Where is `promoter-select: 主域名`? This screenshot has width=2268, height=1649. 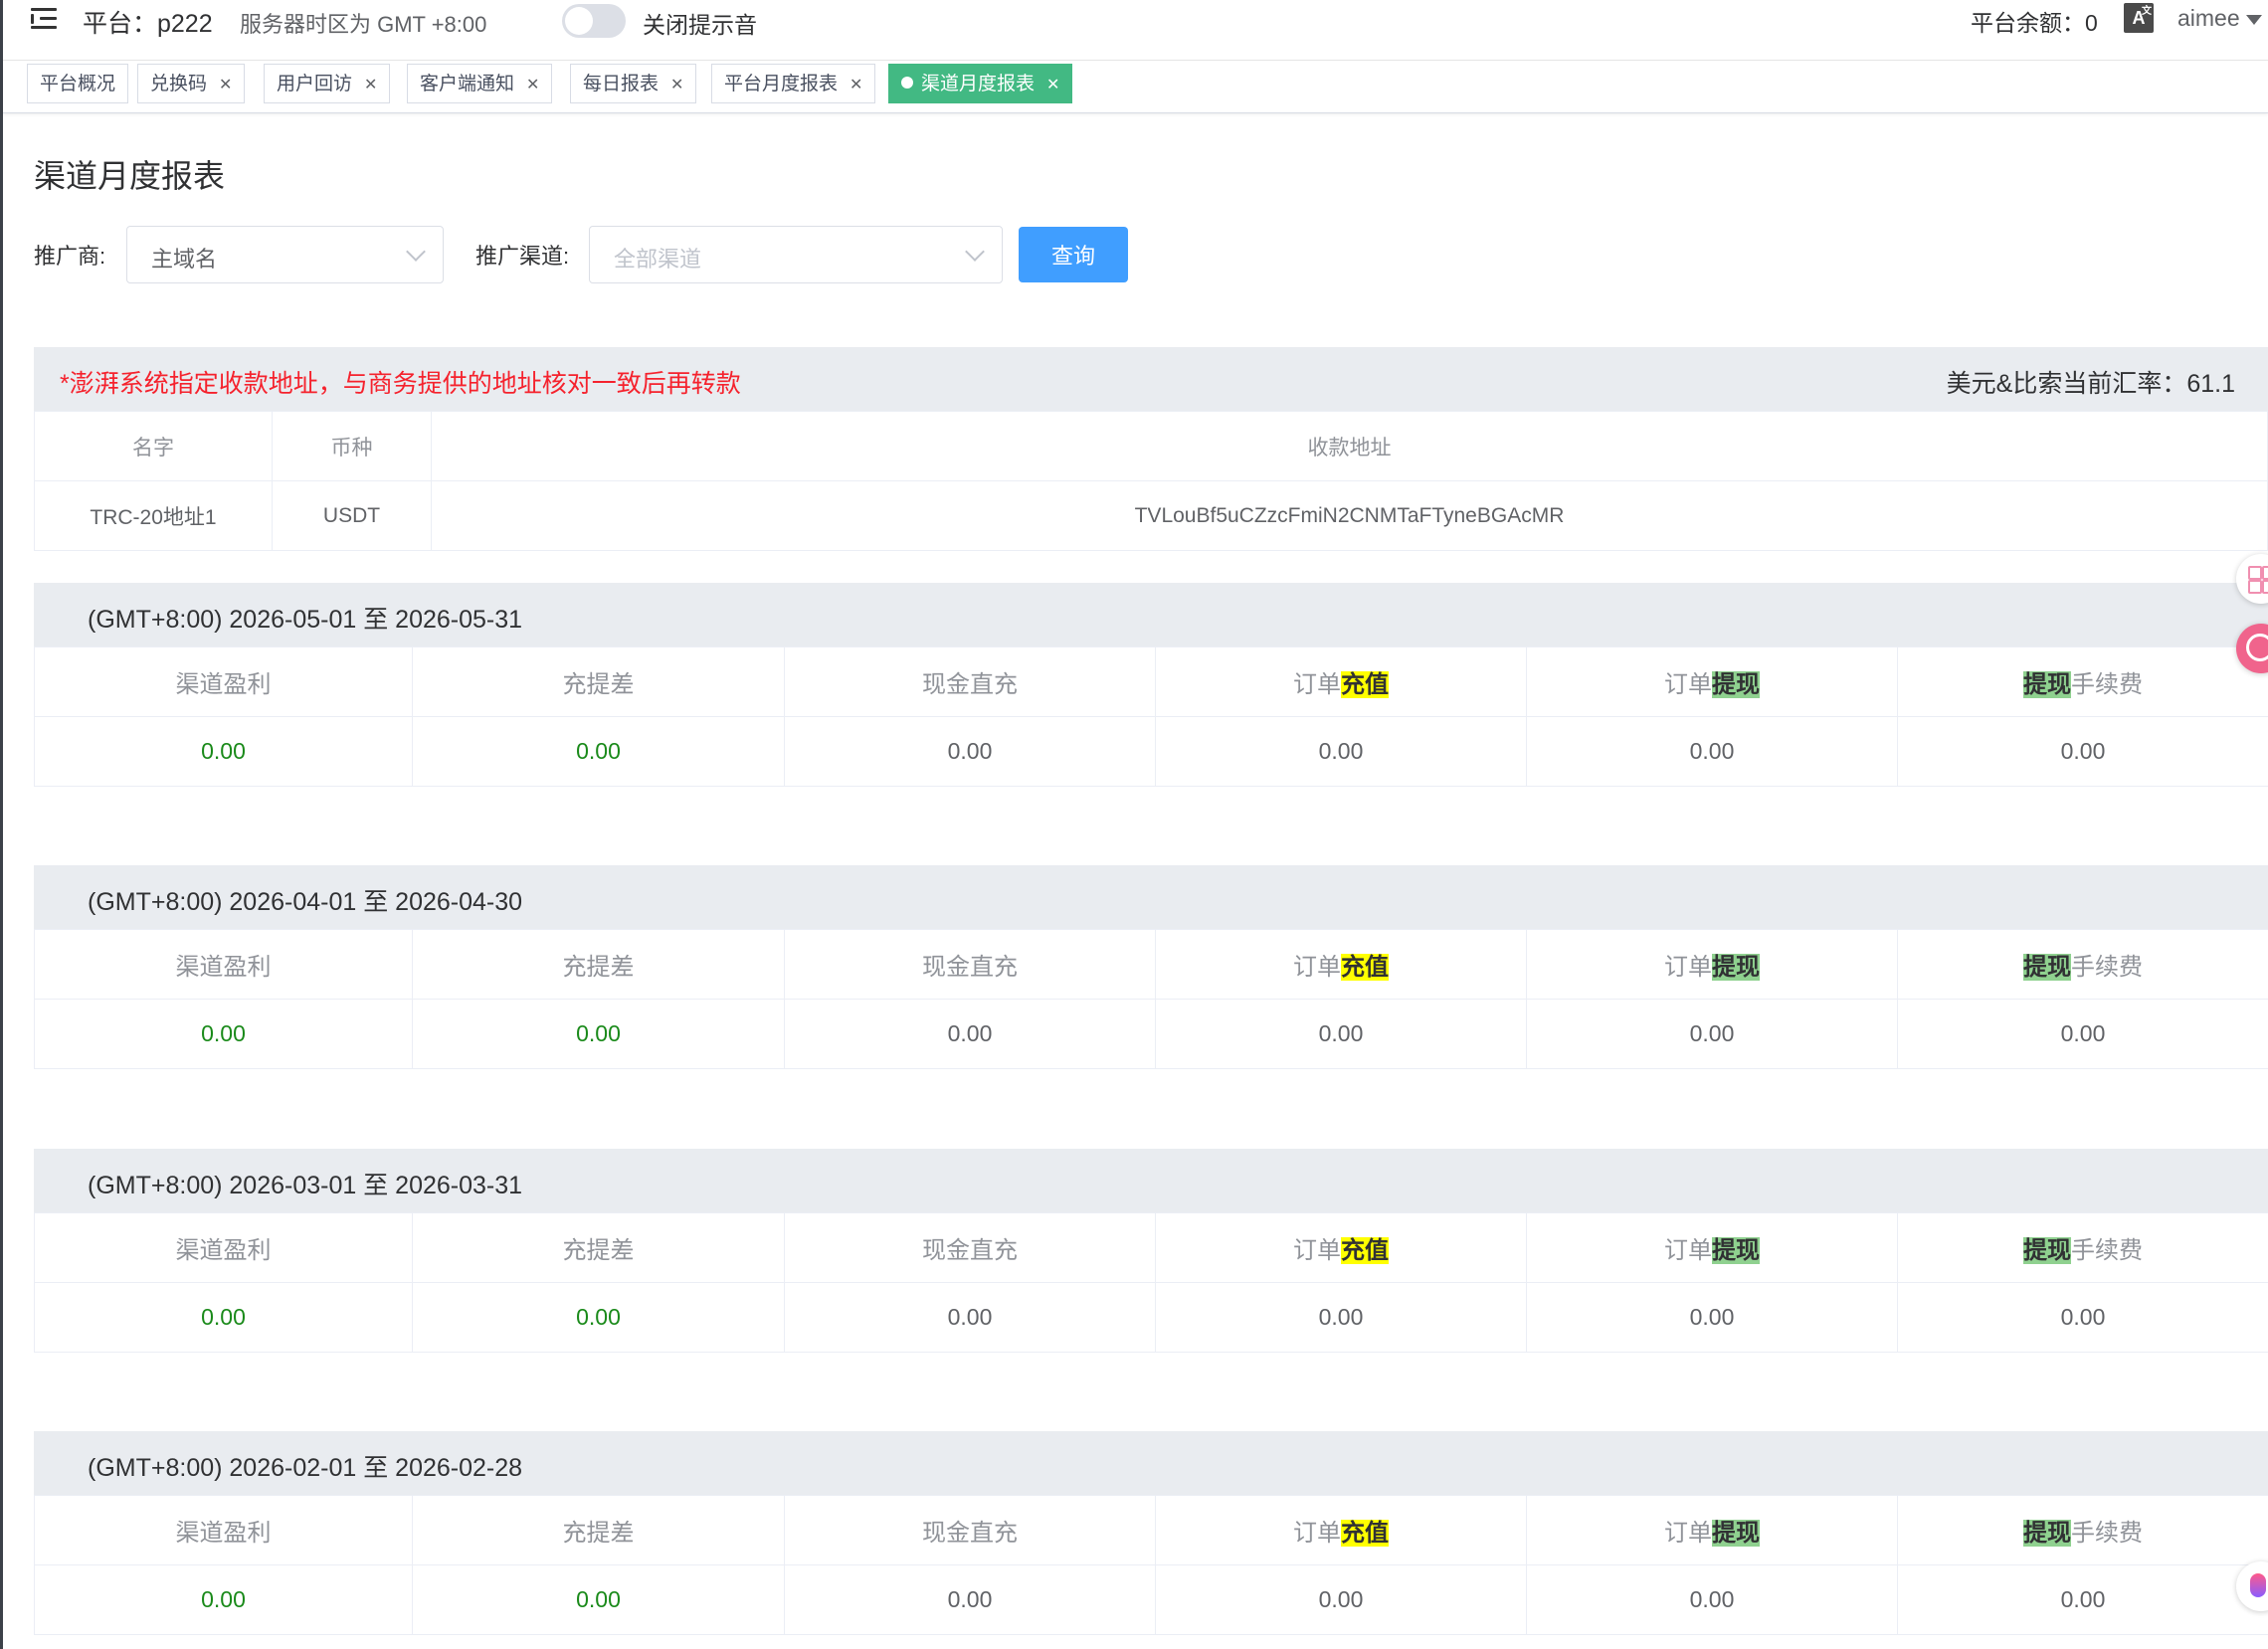 promoter-select: 主域名 is located at coordinates (285, 254).